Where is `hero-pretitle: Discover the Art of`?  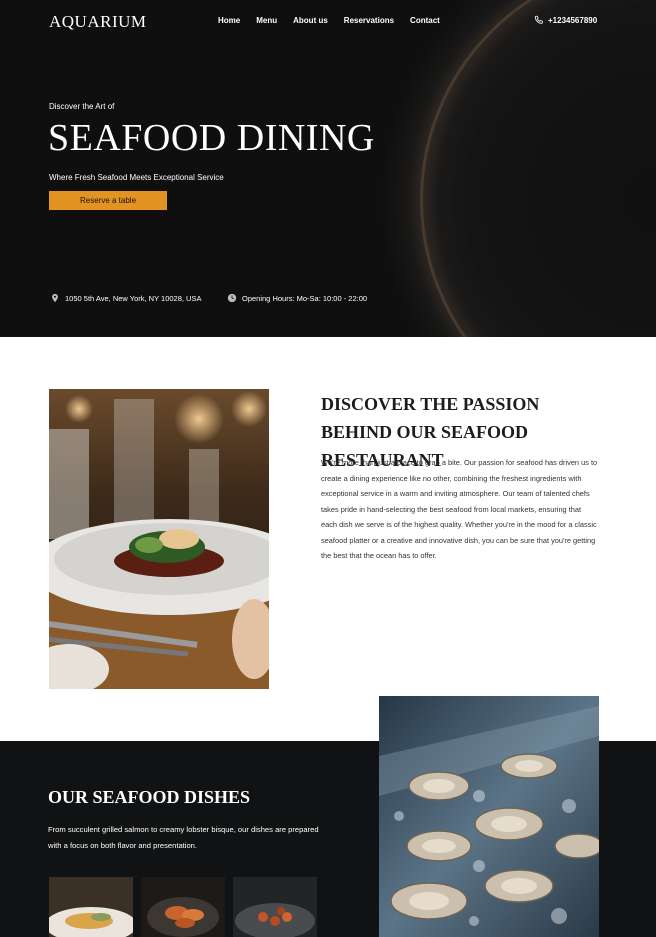
hero-pretitle: Discover the Art of is located at coordinates (82, 106).